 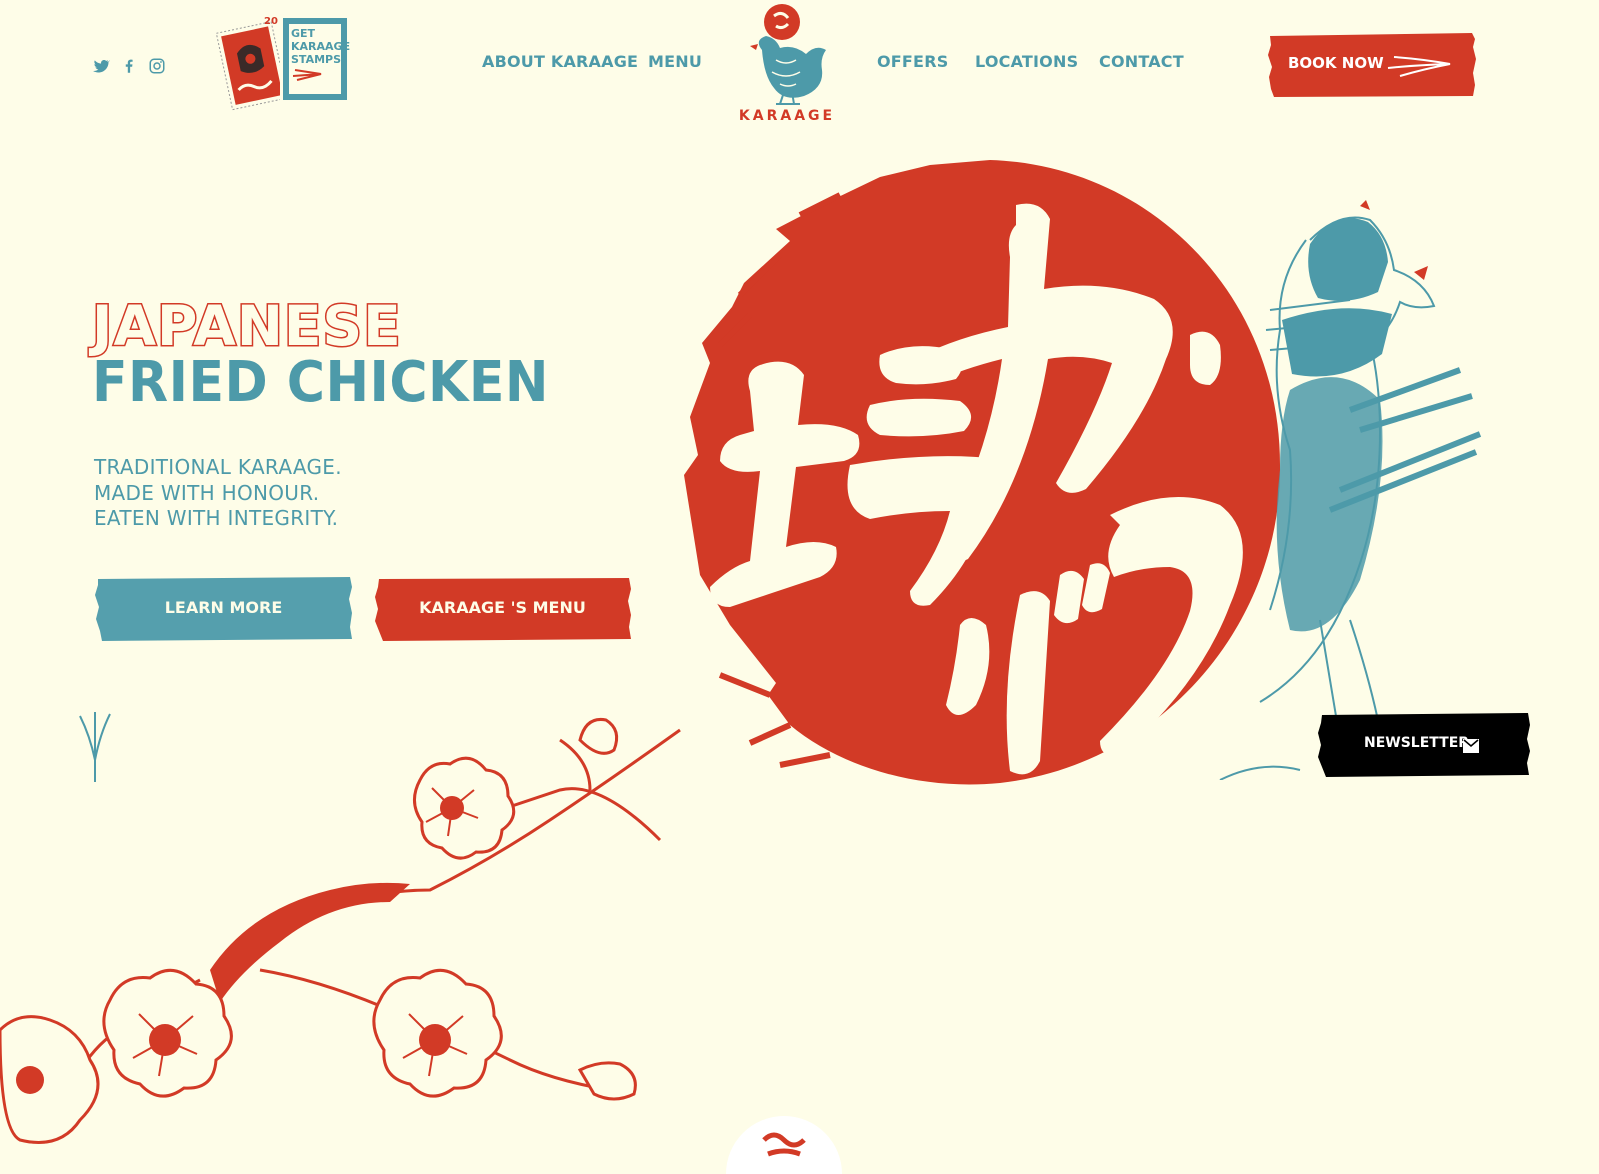 I want to click on karaage-logo: KARAAGE, so click(x=787, y=65).